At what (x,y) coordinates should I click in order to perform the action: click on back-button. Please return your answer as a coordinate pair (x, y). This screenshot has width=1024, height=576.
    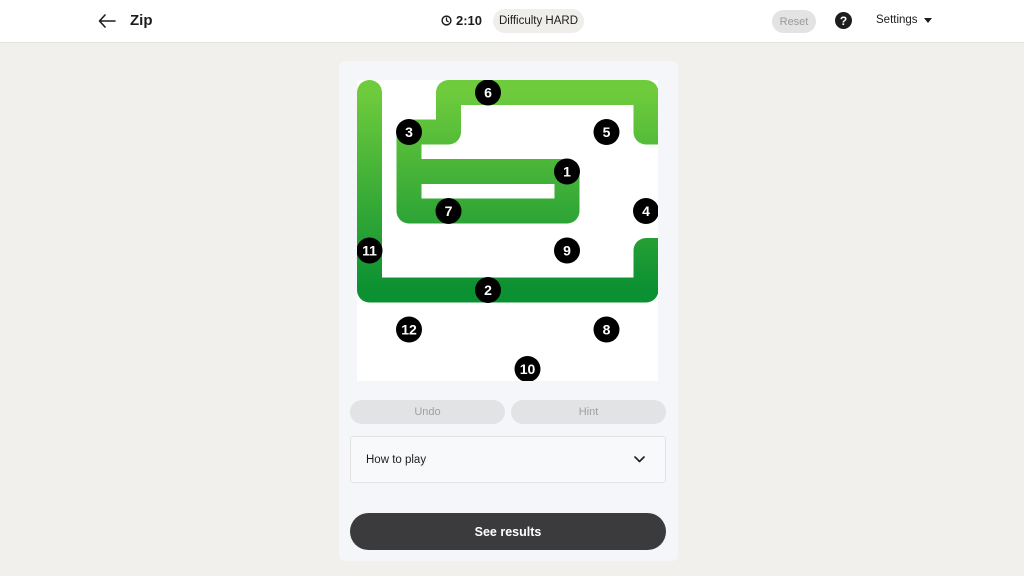
    Looking at the image, I should click on (107, 21).